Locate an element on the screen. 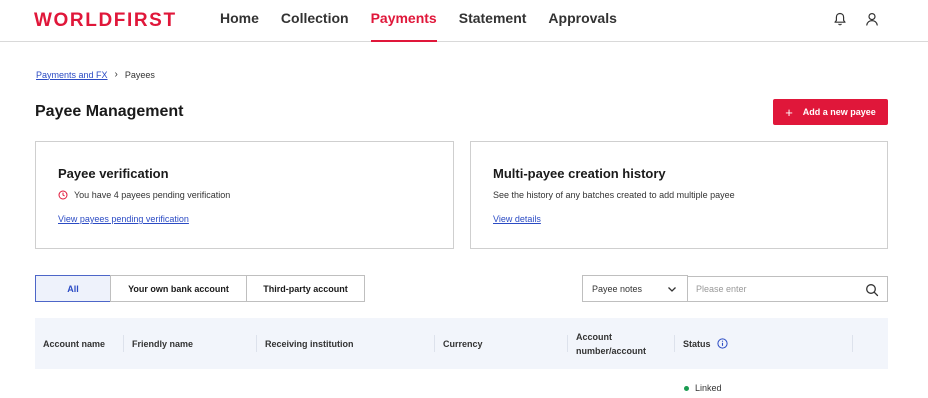  payee-notes-select-value: Payee notes is located at coordinates (617, 288).